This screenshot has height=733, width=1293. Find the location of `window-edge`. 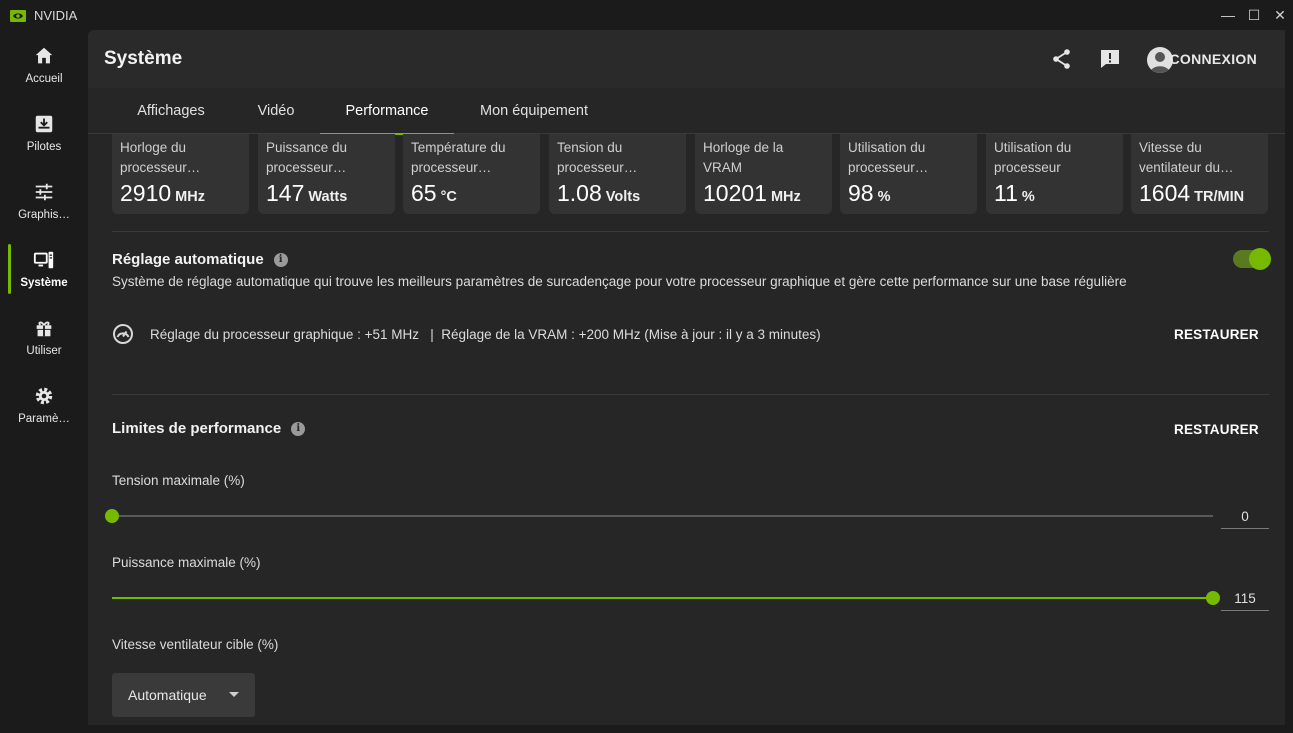

window-edge is located at coordinates (1289, 381).